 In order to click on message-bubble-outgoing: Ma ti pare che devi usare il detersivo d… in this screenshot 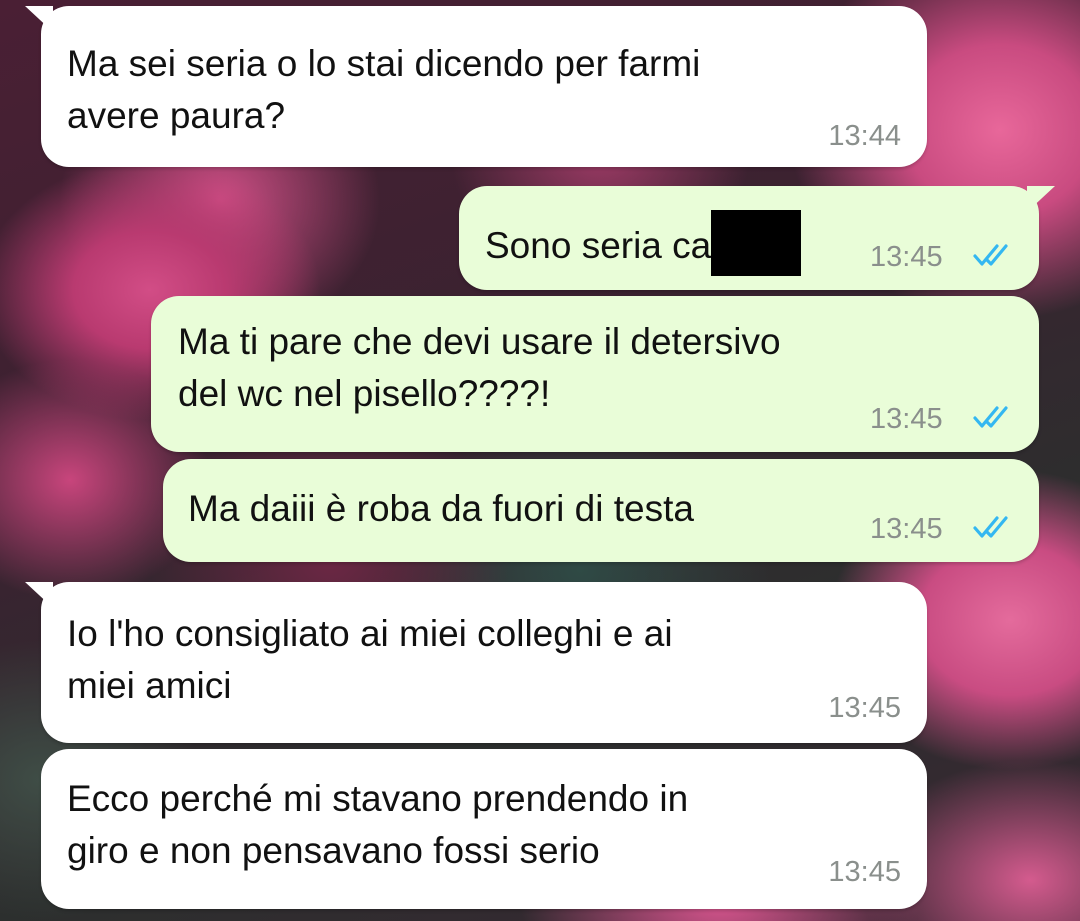, I will do `click(595, 374)`.